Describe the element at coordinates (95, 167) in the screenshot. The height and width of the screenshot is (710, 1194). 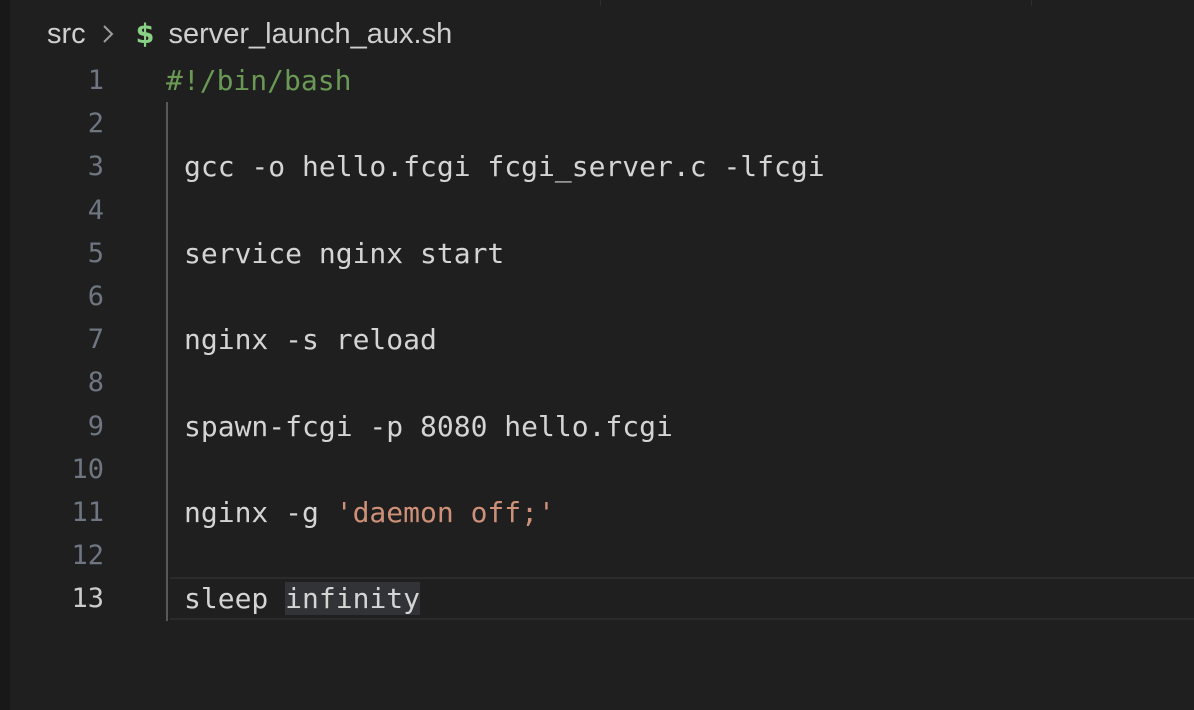
I see `line-number: 3` at that location.